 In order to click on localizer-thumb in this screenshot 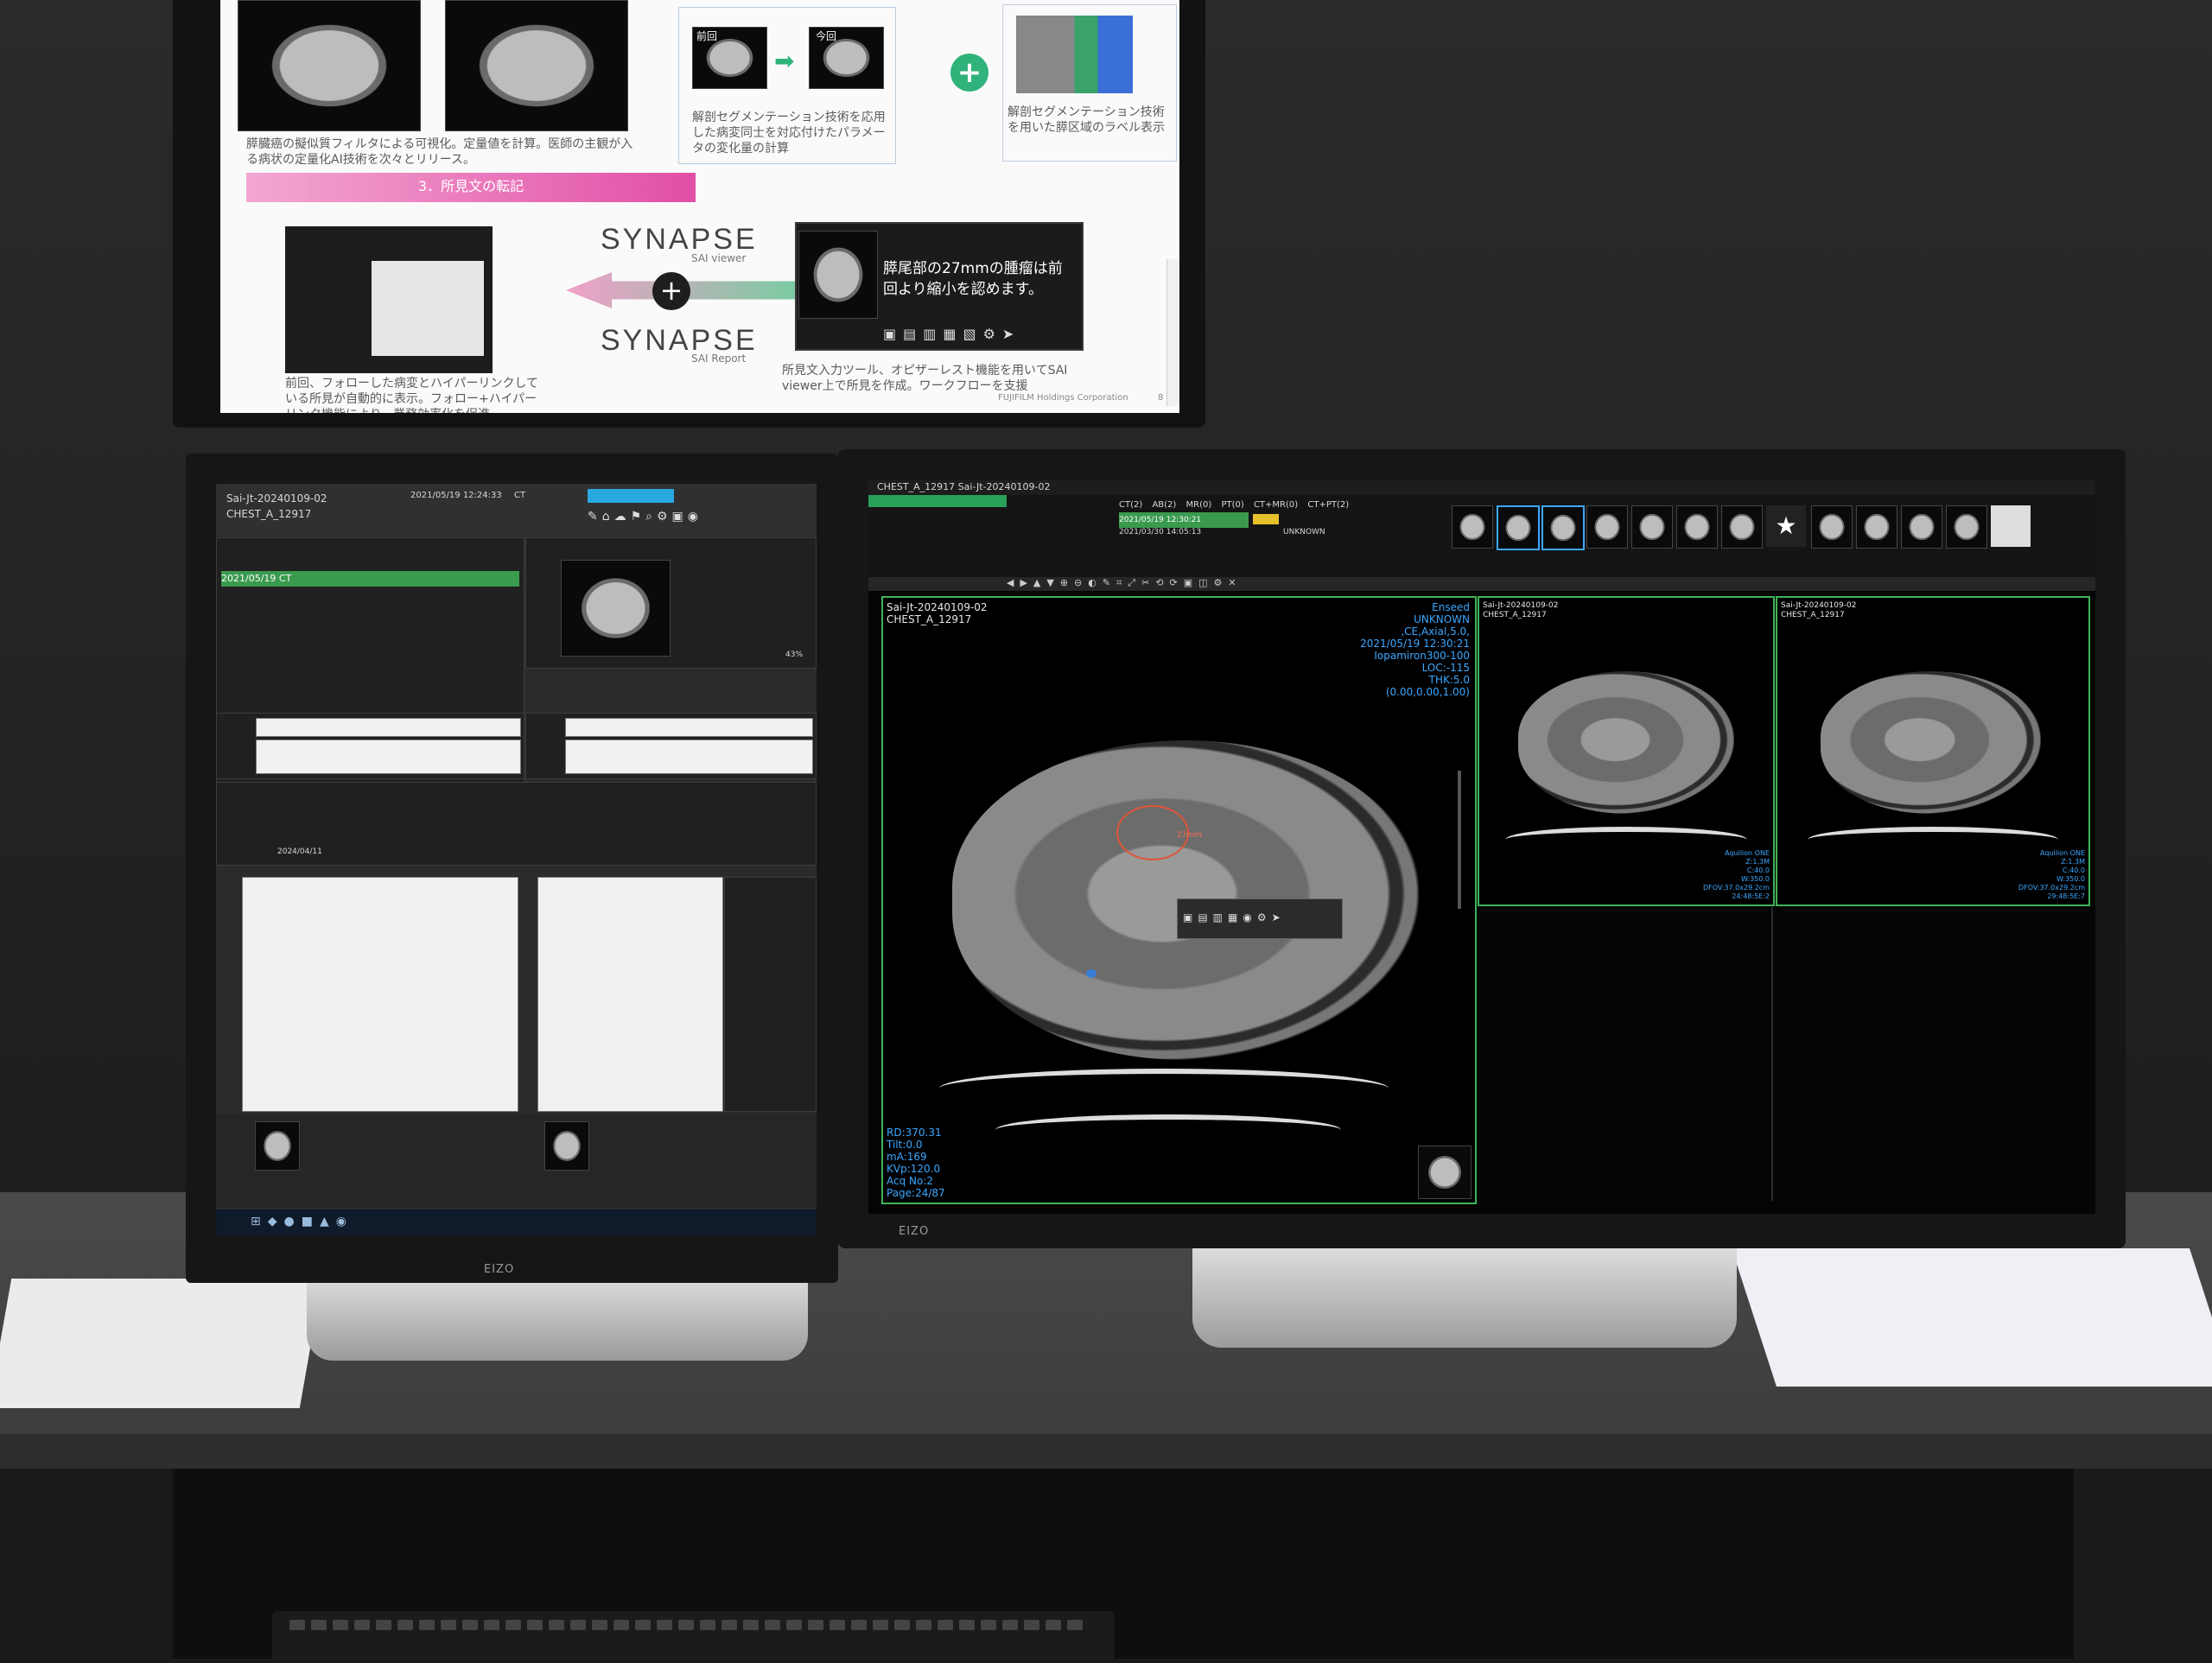, I will do `click(1444, 1173)`.